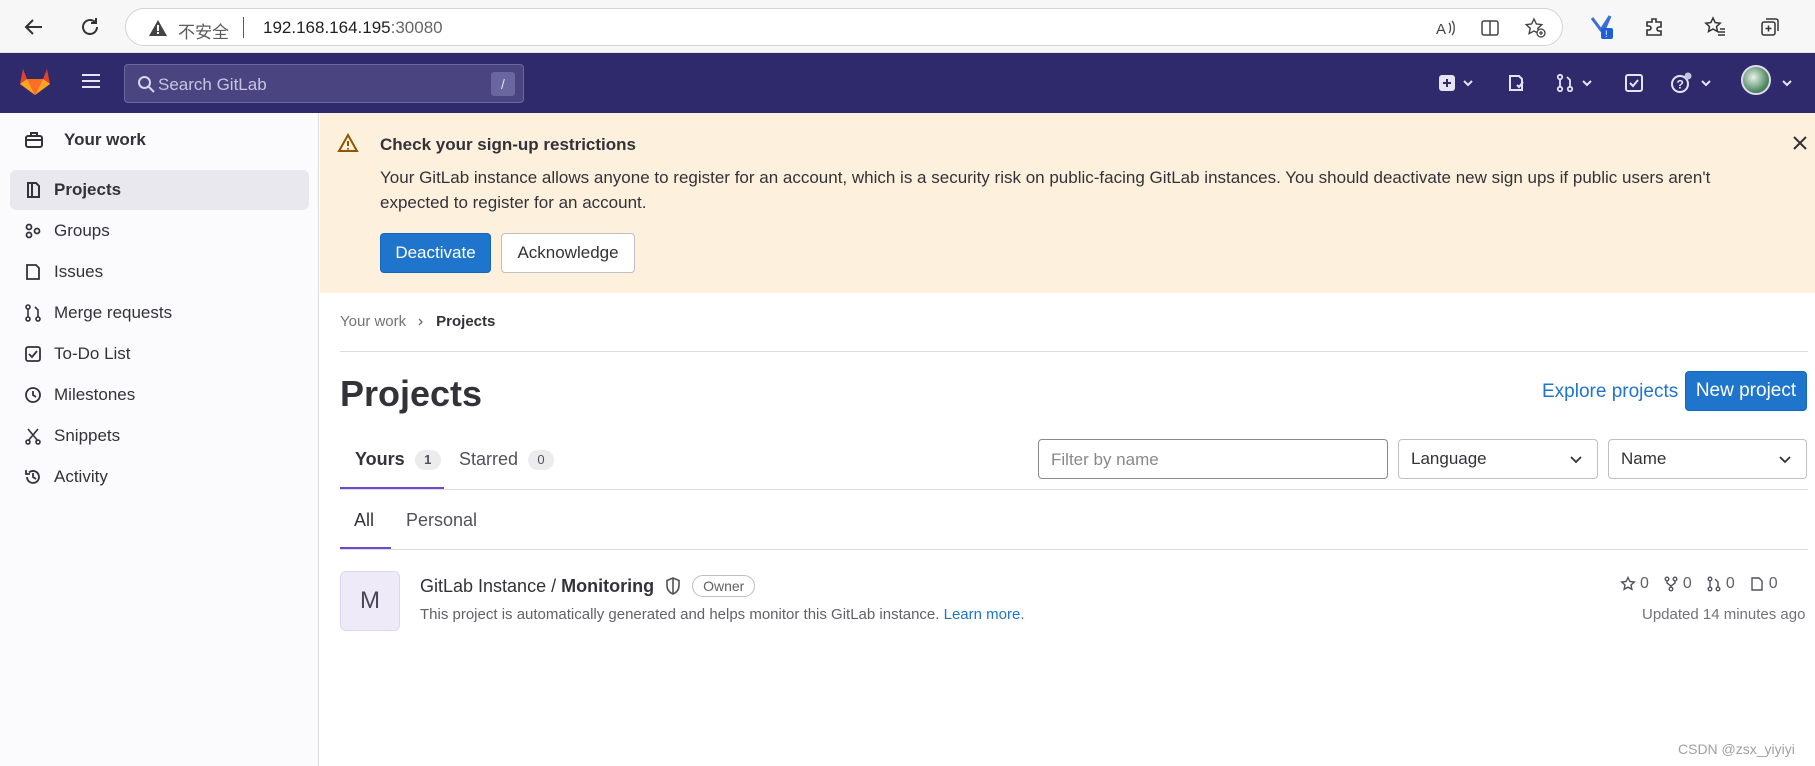  I want to click on issues-nav-button, so click(1516, 83).